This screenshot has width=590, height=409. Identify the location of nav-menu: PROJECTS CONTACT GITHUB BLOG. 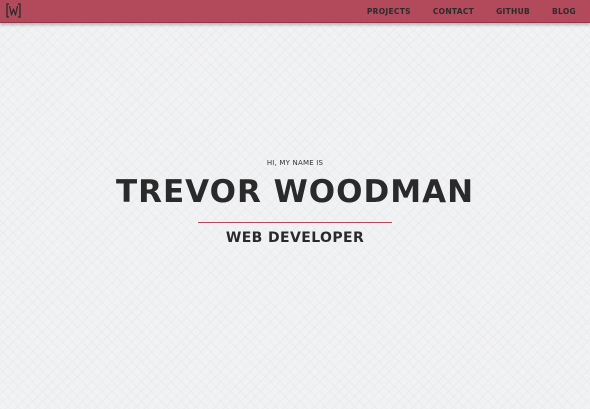
(460, 11).